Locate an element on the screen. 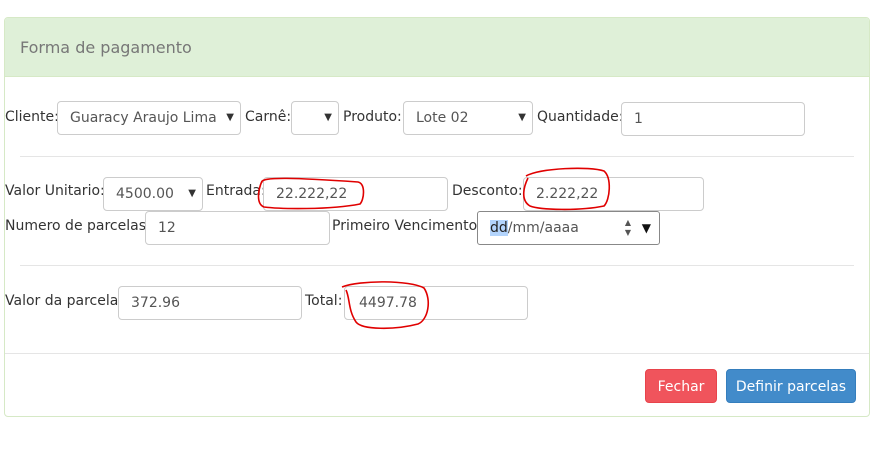  cliente-select: Guaracy Araujo Lima ▼ is located at coordinates (149, 118).